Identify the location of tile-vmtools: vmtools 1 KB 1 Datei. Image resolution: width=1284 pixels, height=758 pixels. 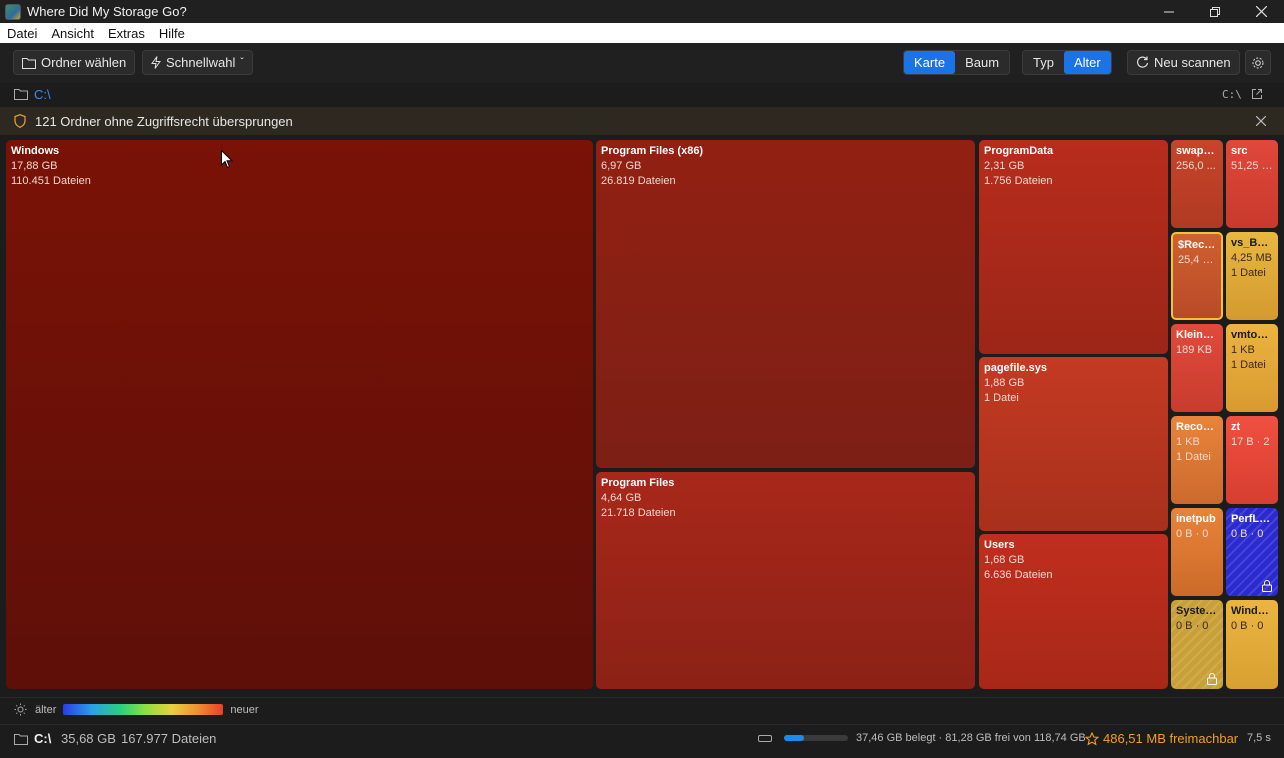
(1252, 368).